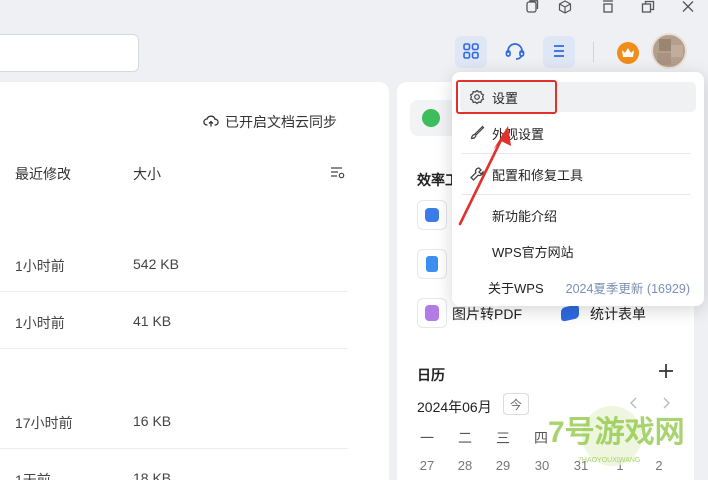 Image resolution: width=708 pixels, height=480 pixels. What do you see at coordinates (427, 465) in the screenshot?
I see `calendar-date: 27` at bounding box center [427, 465].